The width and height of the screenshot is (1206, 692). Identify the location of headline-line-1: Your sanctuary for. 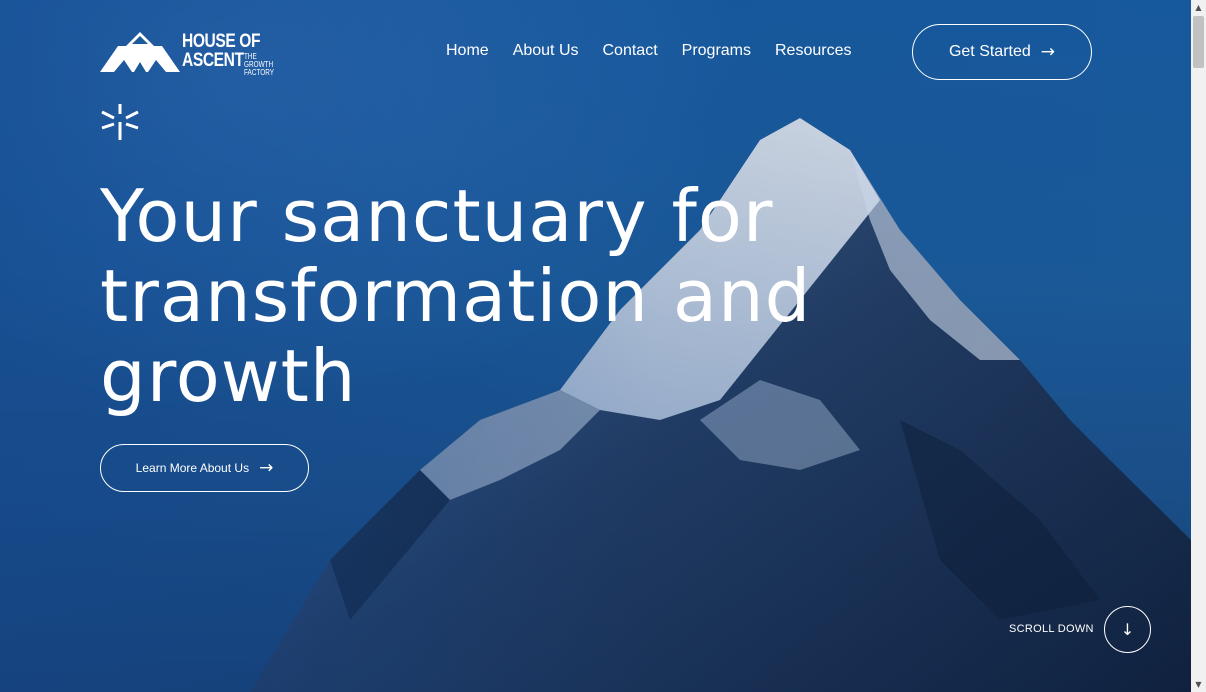
(437, 216).